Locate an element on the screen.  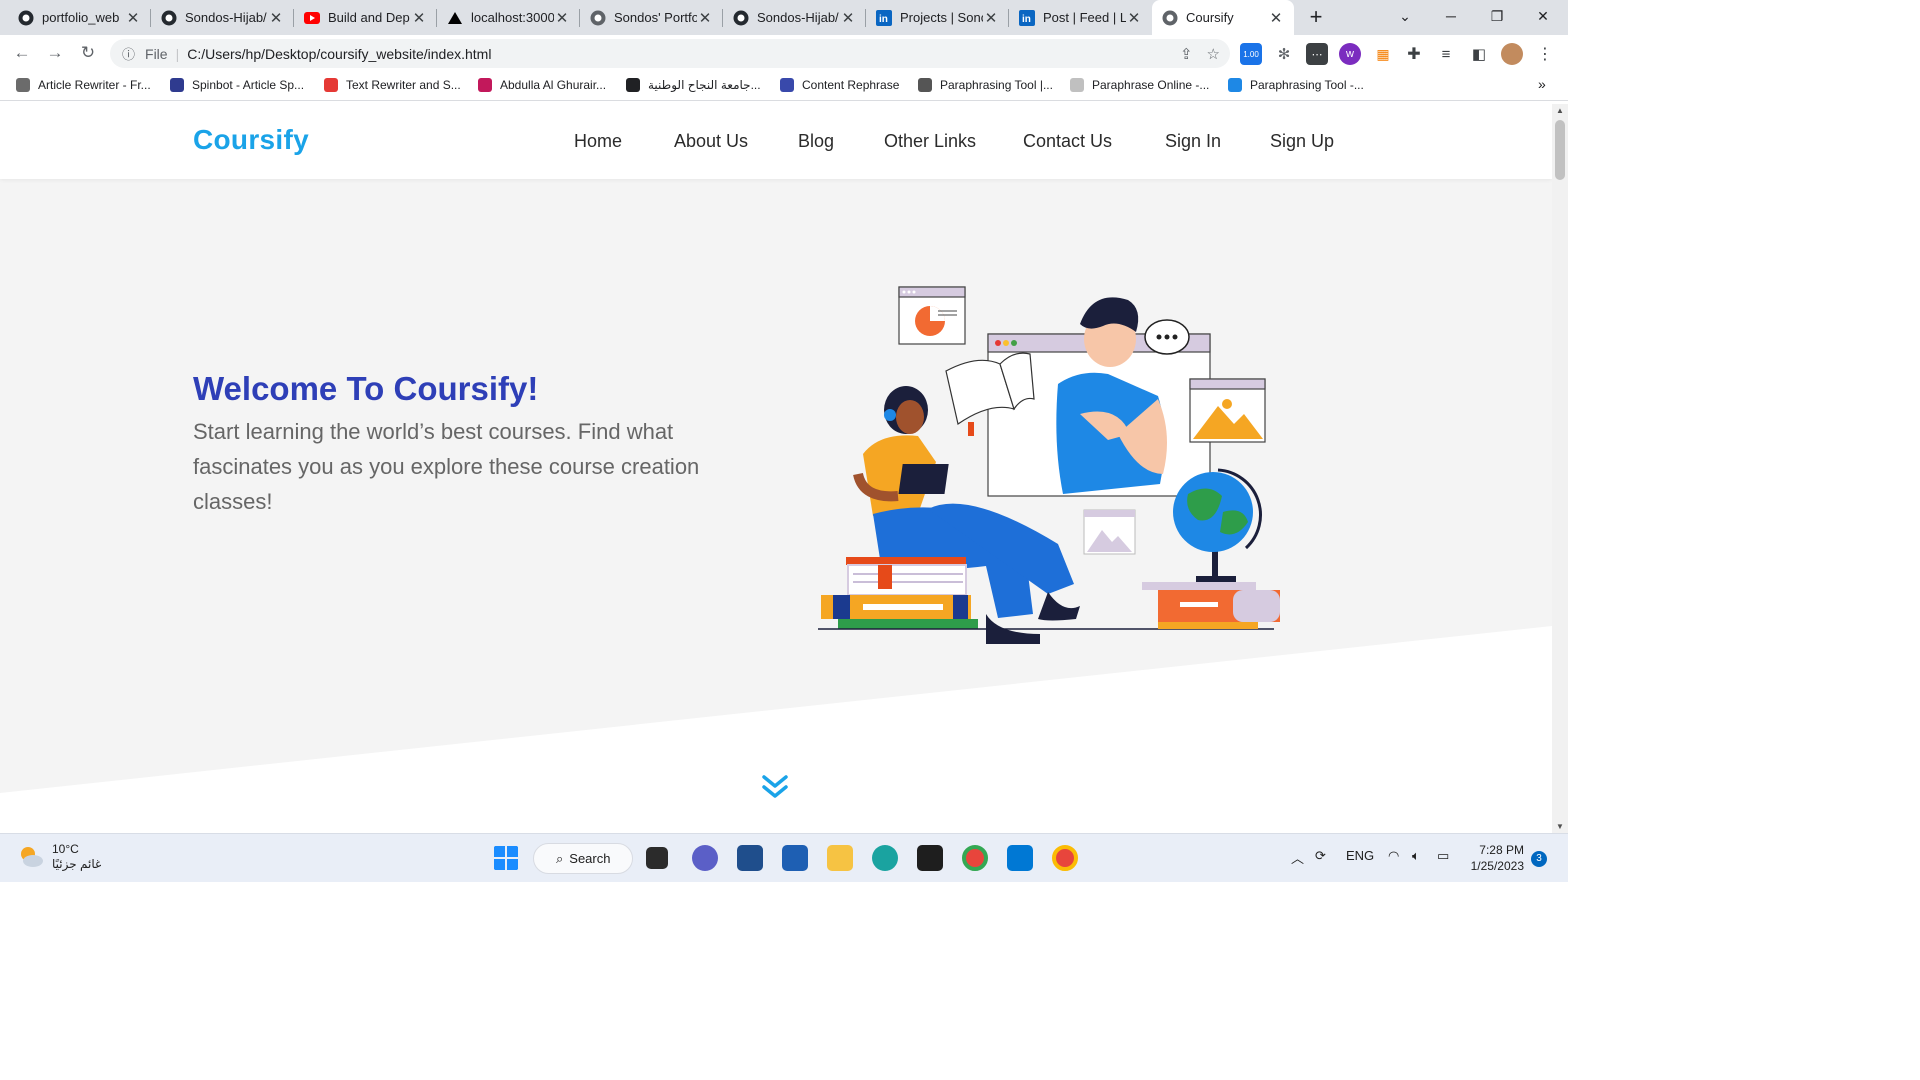
side-panel-icon: ◧ is located at coordinates (1479, 54).